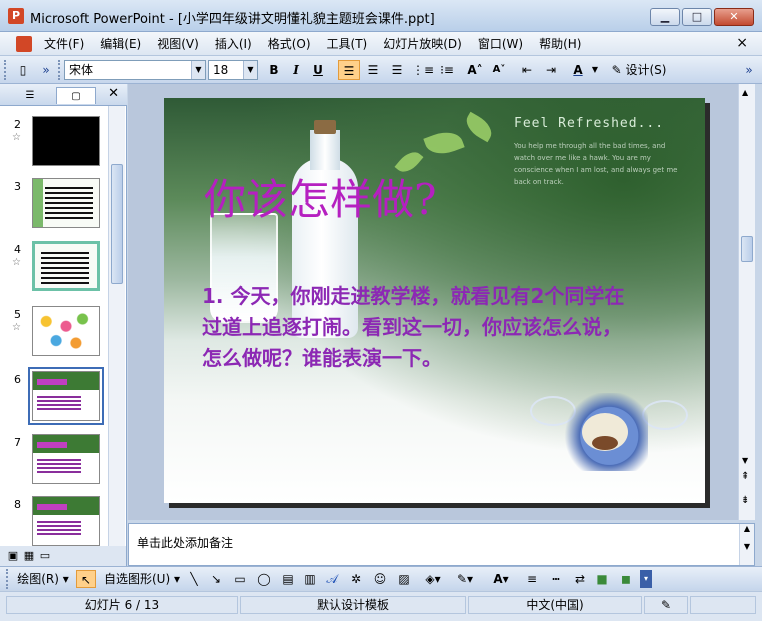  Describe the element at coordinates (116, 326) in the screenshot. I see `pane-scrollbar` at that location.